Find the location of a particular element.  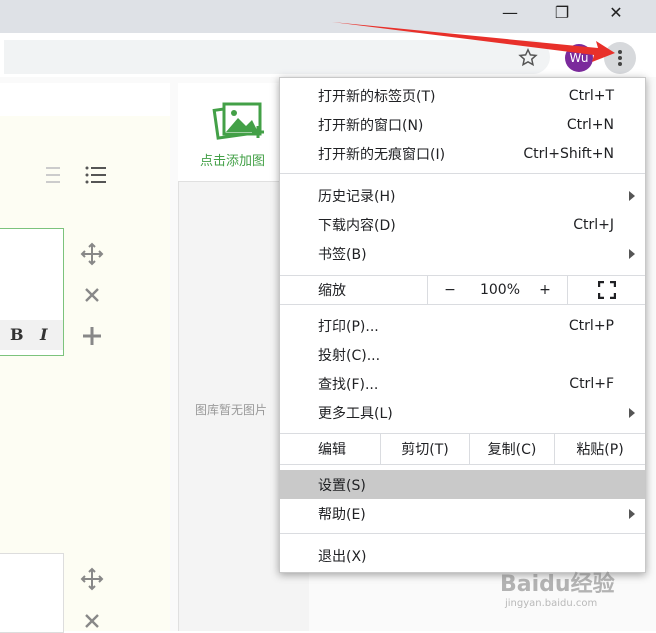

menu-item-print: 打印(P)... Ctrl+P is located at coordinates (462, 325).